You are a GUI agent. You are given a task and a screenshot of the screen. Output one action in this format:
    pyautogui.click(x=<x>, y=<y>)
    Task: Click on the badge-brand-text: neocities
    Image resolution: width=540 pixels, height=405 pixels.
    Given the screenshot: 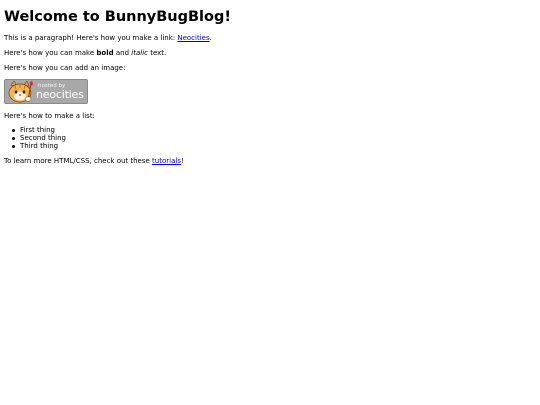 What is the action you would take?
    pyautogui.click(x=60, y=94)
    